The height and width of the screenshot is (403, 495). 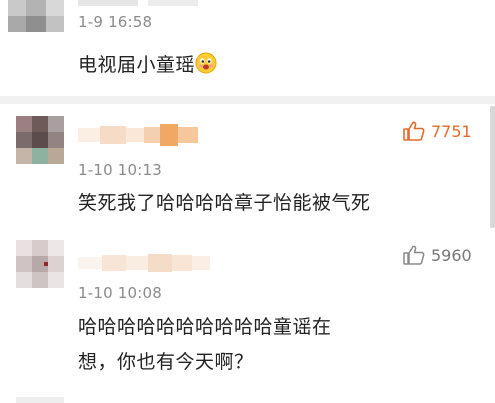 What do you see at coordinates (115, 22) in the screenshot?
I see `comment-timestamp: 1-9 16:58` at bounding box center [115, 22].